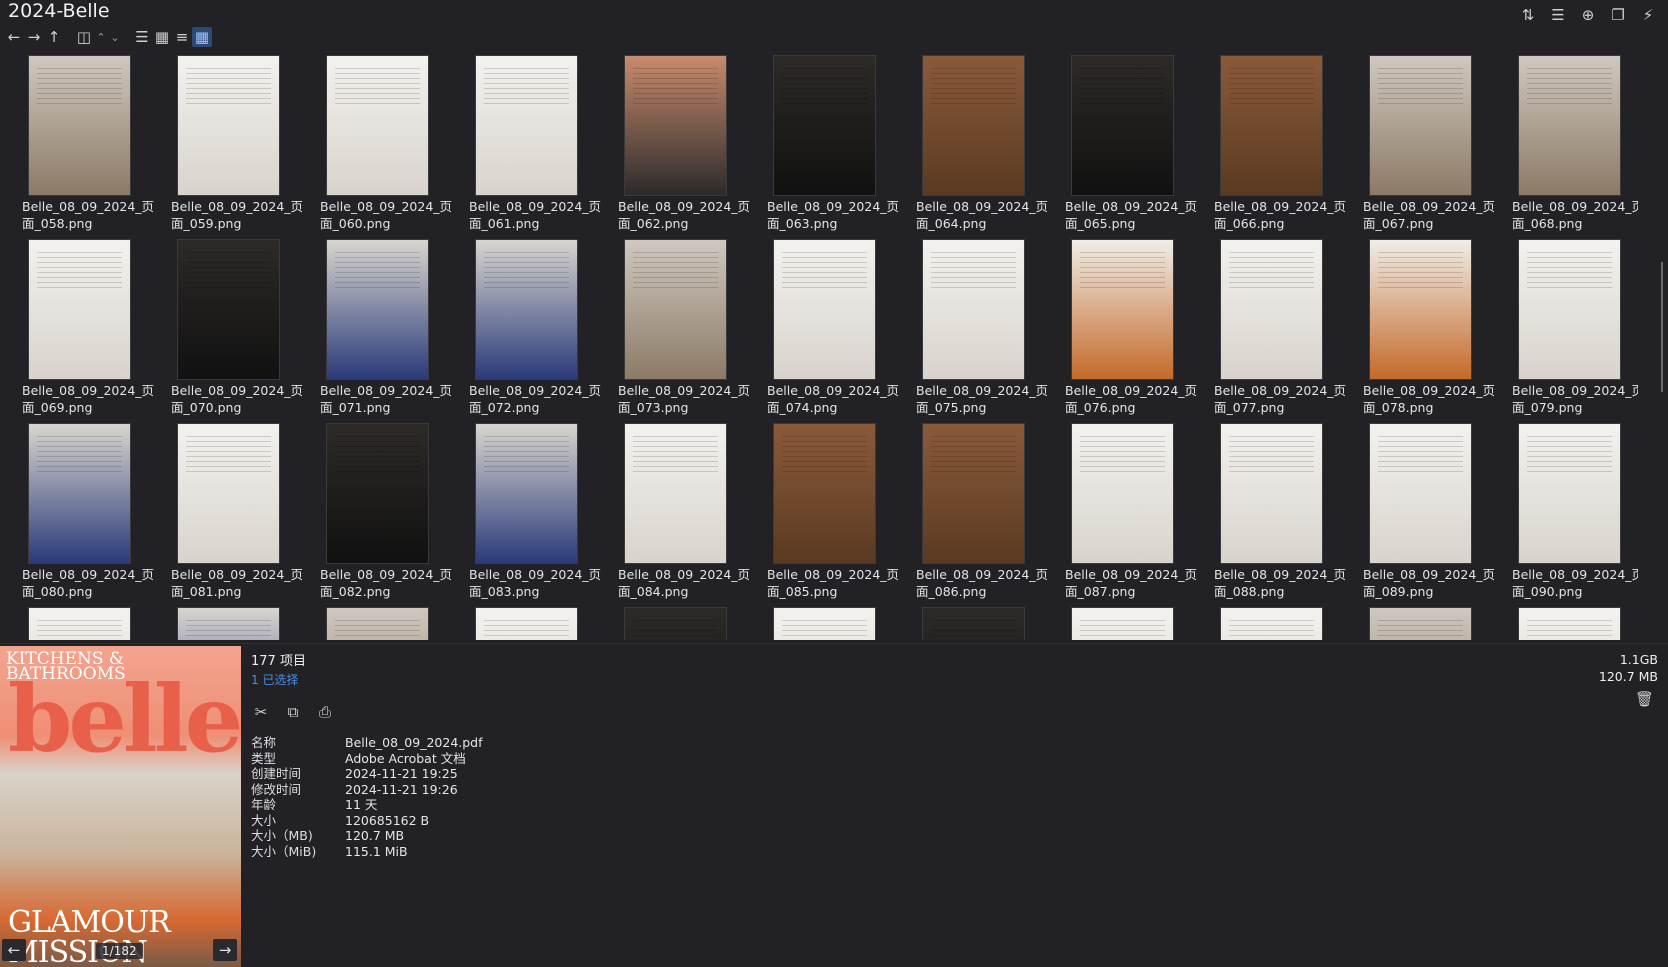 Image resolution: width=1668 pixels, height=967 pixels. I want to click on file-item: Belle_08_09_2024_页 面_061.png, so click(541, 144).